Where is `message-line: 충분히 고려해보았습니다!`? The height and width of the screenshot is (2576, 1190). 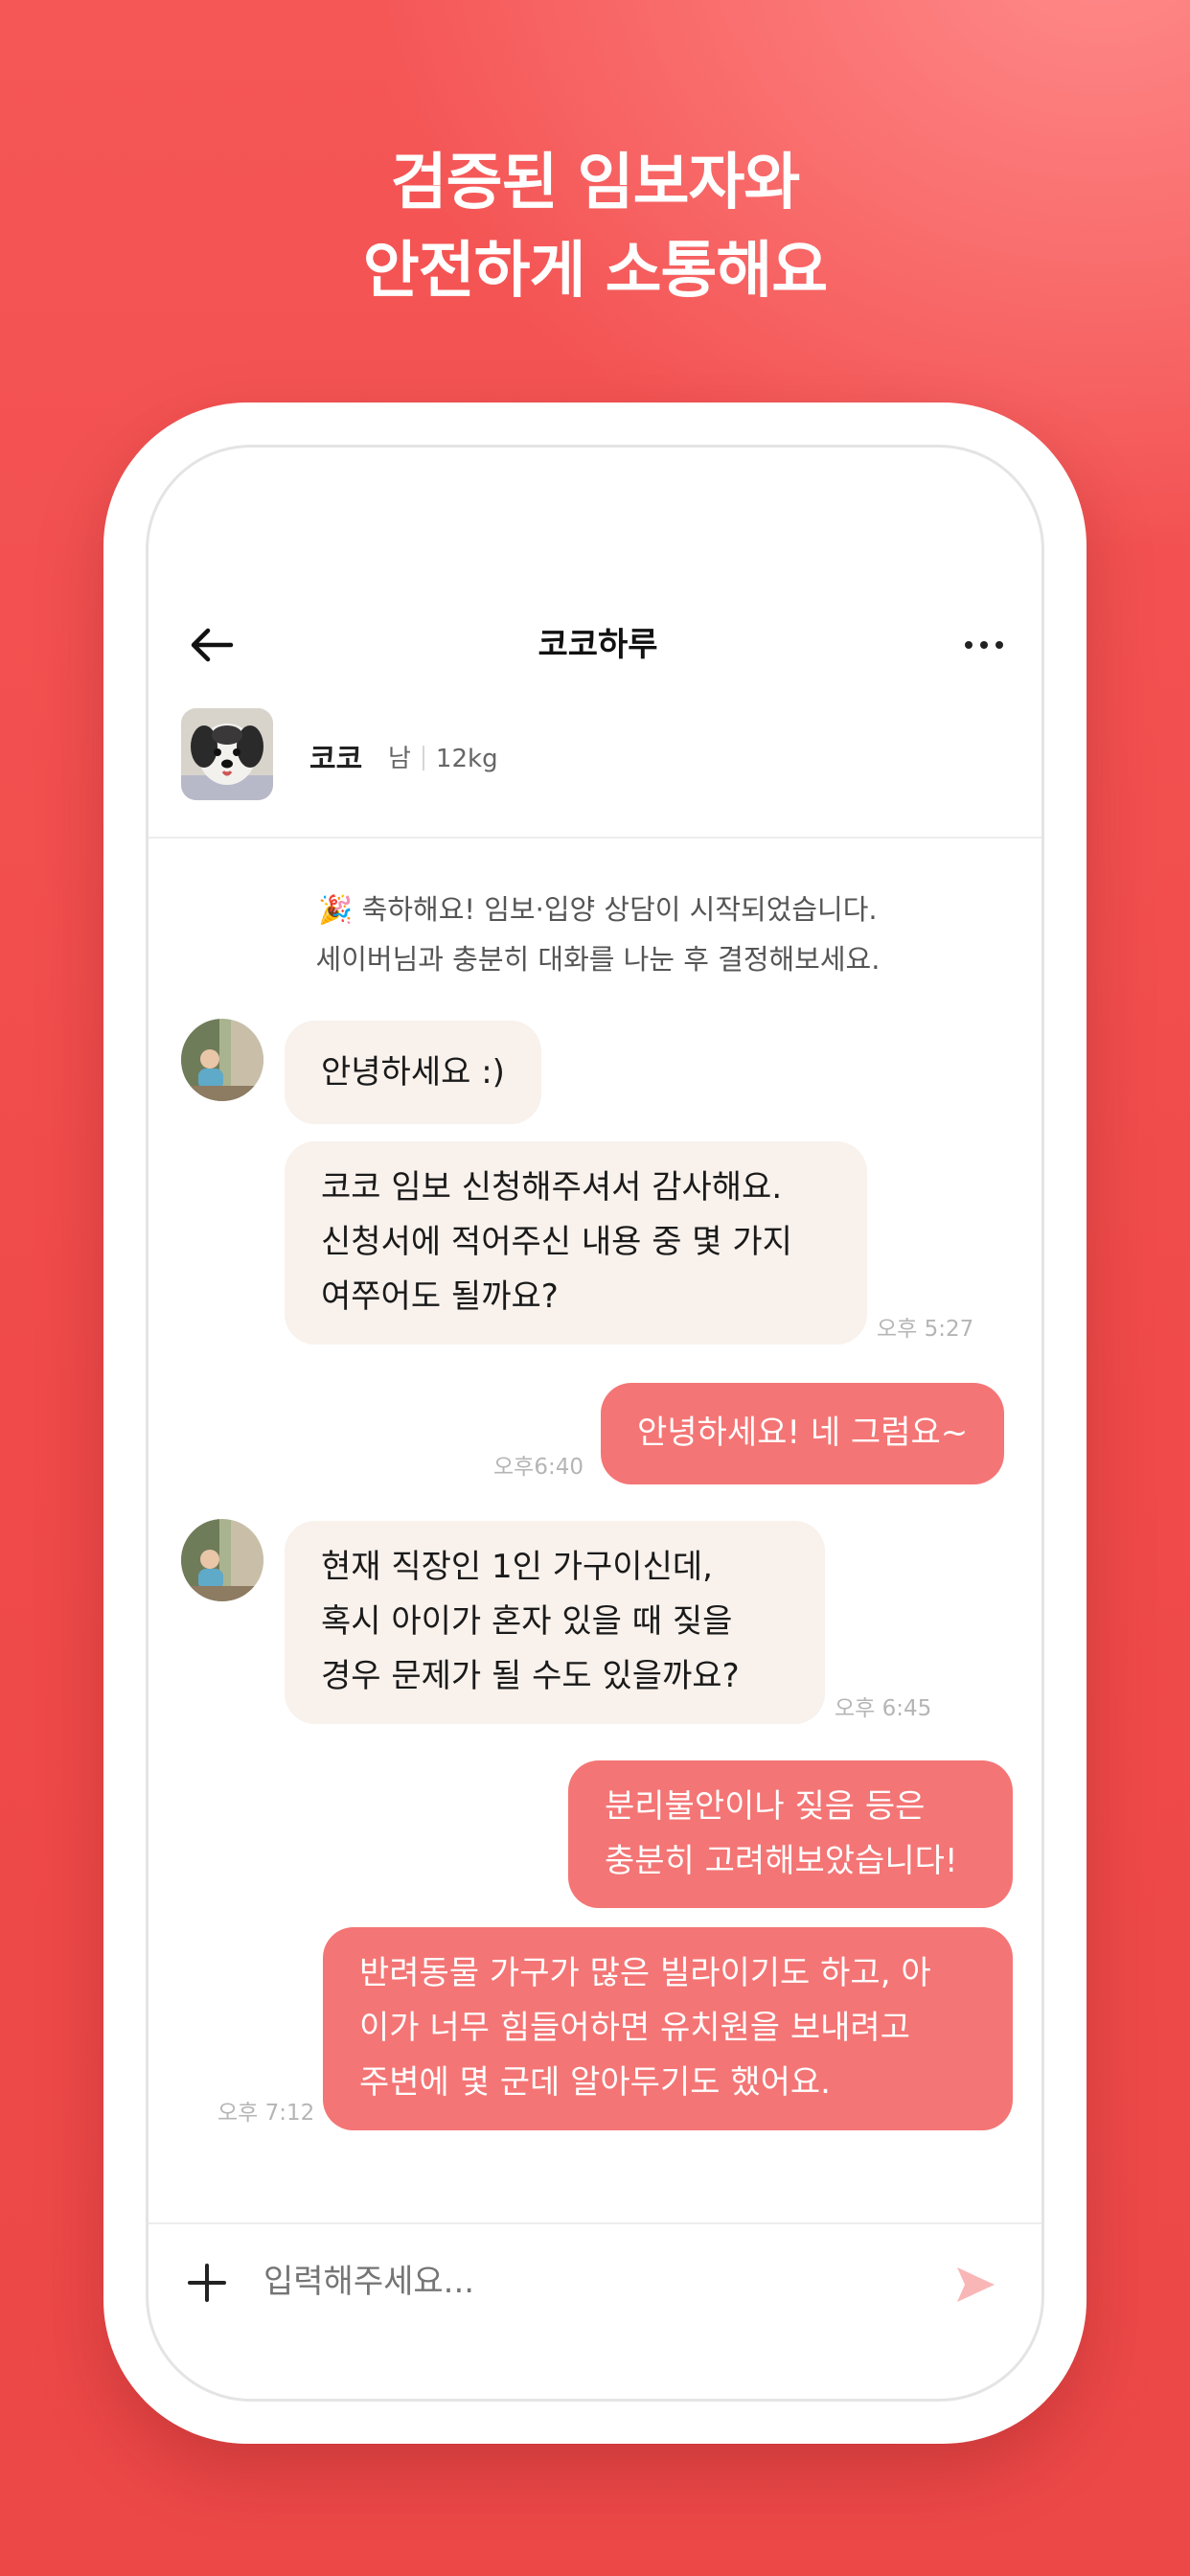
message-line: 충분히 고려해보았습니다! is located at coordinates (781, 1861).